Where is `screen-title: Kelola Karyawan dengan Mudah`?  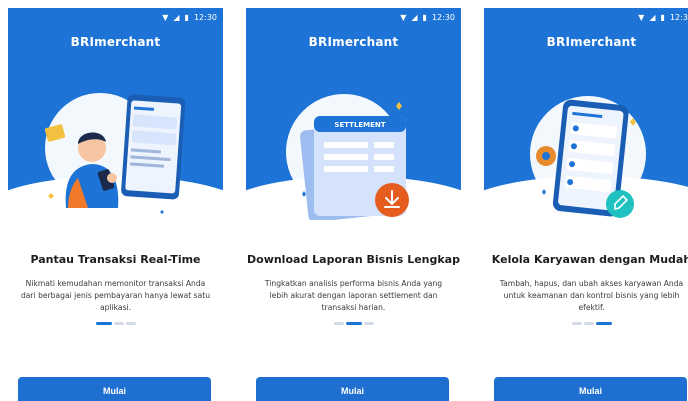
screen-title: Kelola Karyawan dengan Mudah is located at coordinates (589, 259).